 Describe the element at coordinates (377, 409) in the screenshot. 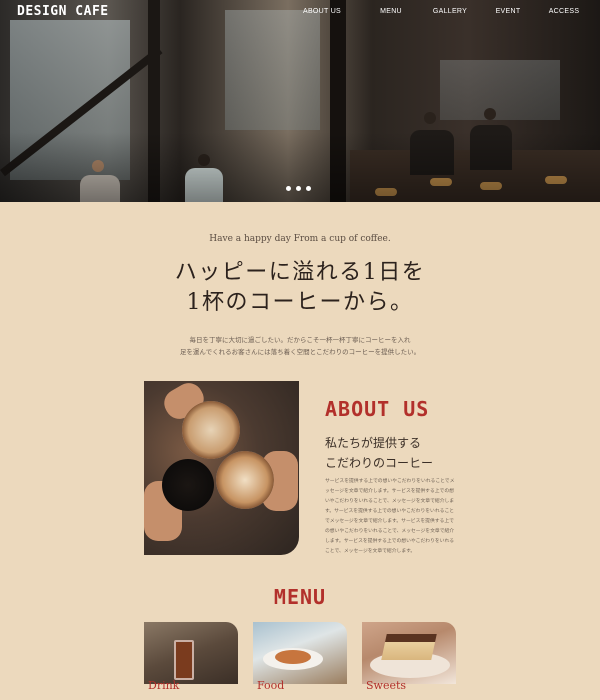

I see `about-title: ABOUT US` at that location.